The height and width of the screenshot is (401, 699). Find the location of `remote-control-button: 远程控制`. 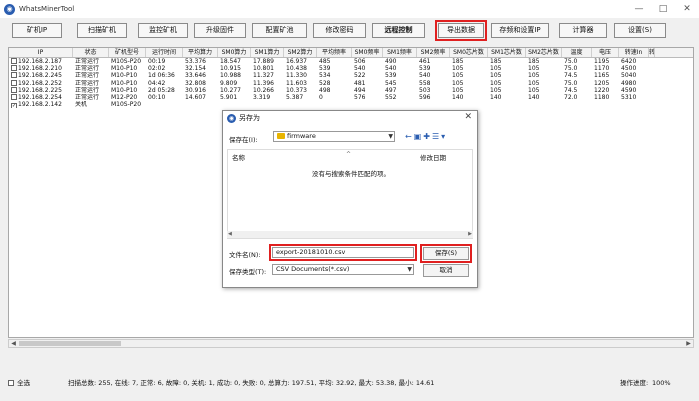

remote-control-button: 远程控制 is located at coordinates (398, 30).